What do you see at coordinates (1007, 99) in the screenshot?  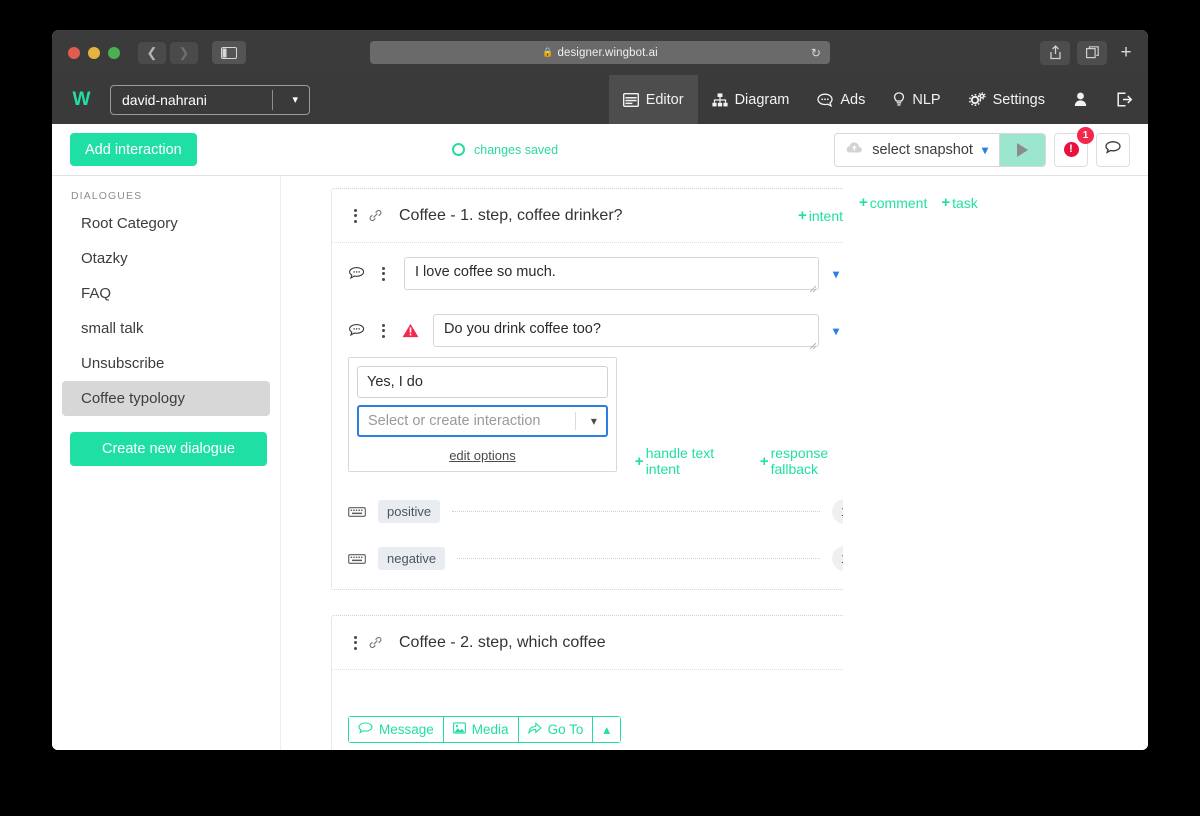 I see `nav-item-settings: Settings` at bounding box center [1007, 99].